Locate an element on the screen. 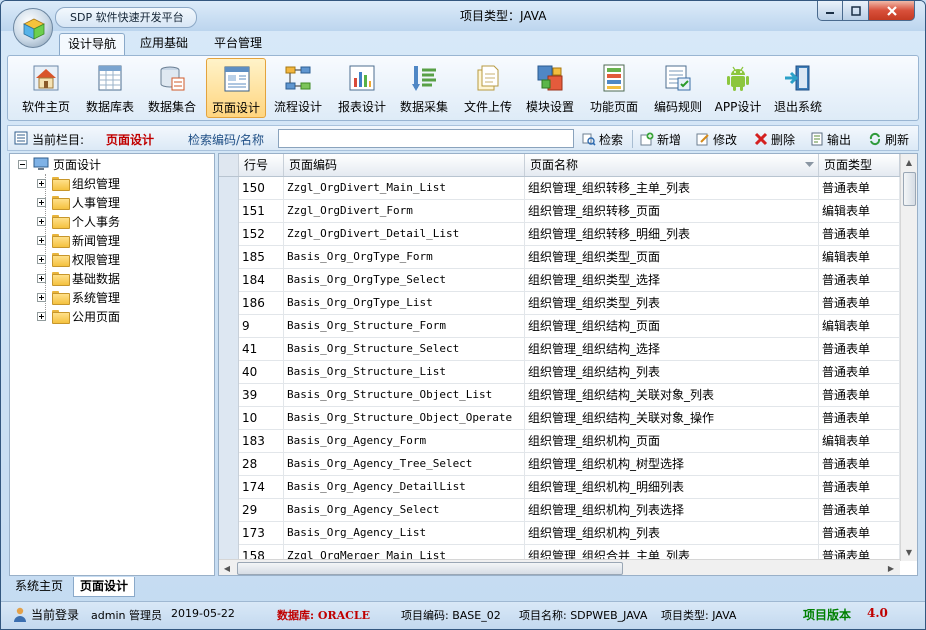 The image size is (926, 630). computer-icon is located at coordinates (41, 163).